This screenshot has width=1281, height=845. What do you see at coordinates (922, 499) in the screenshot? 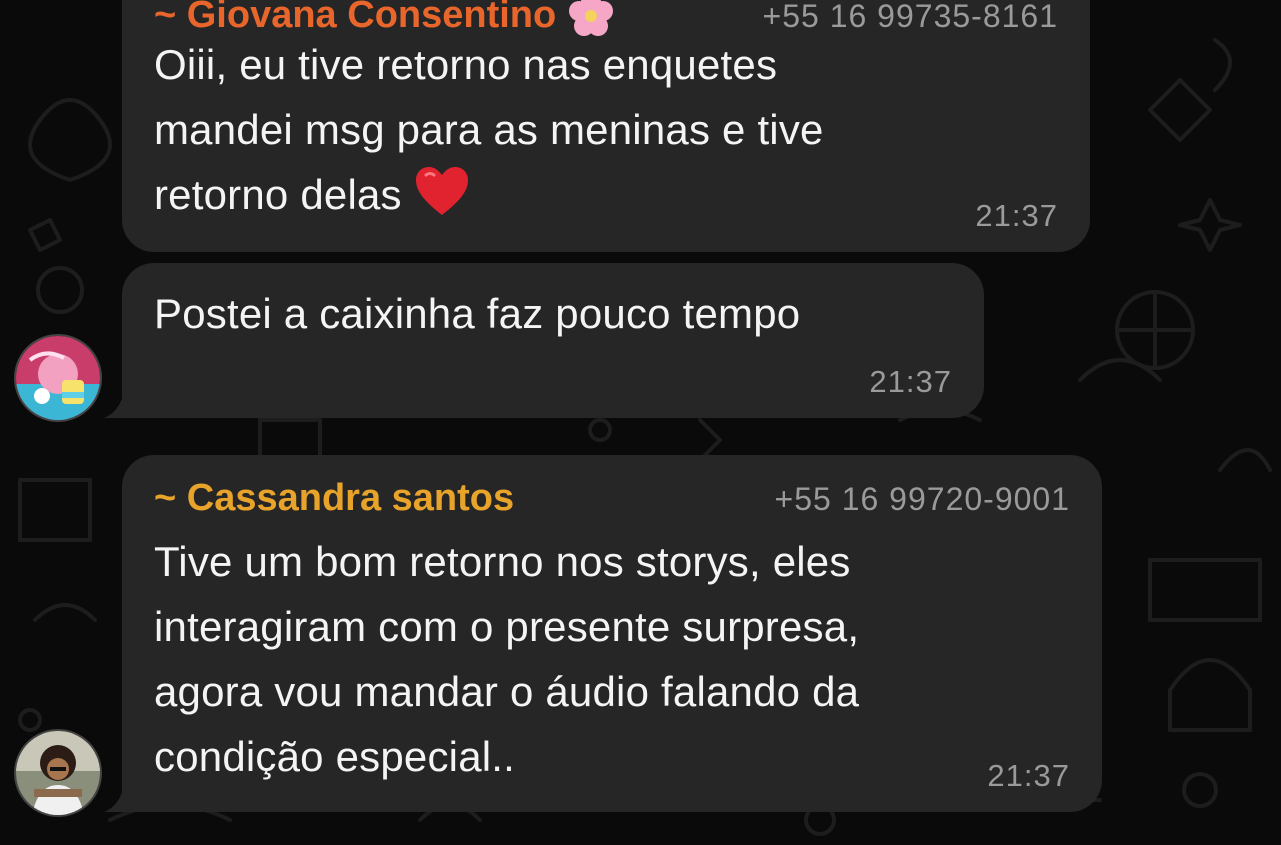
I see `sender-phone: +55 16 99720-9001` at bounding box center [922, 499].